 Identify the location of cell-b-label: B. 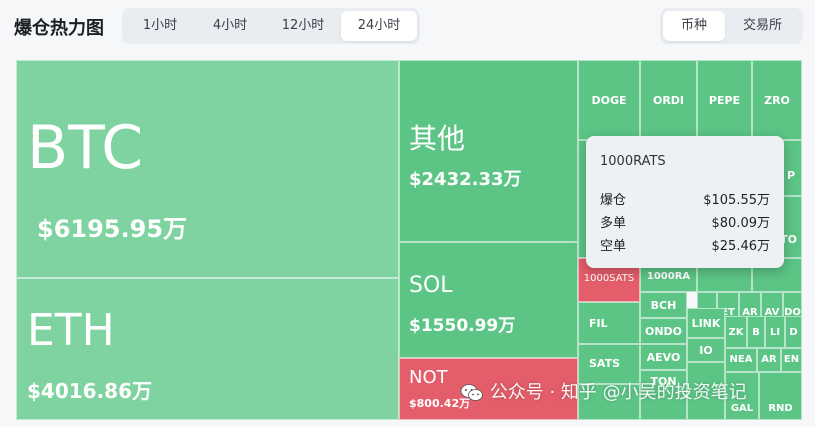
(756, 332).